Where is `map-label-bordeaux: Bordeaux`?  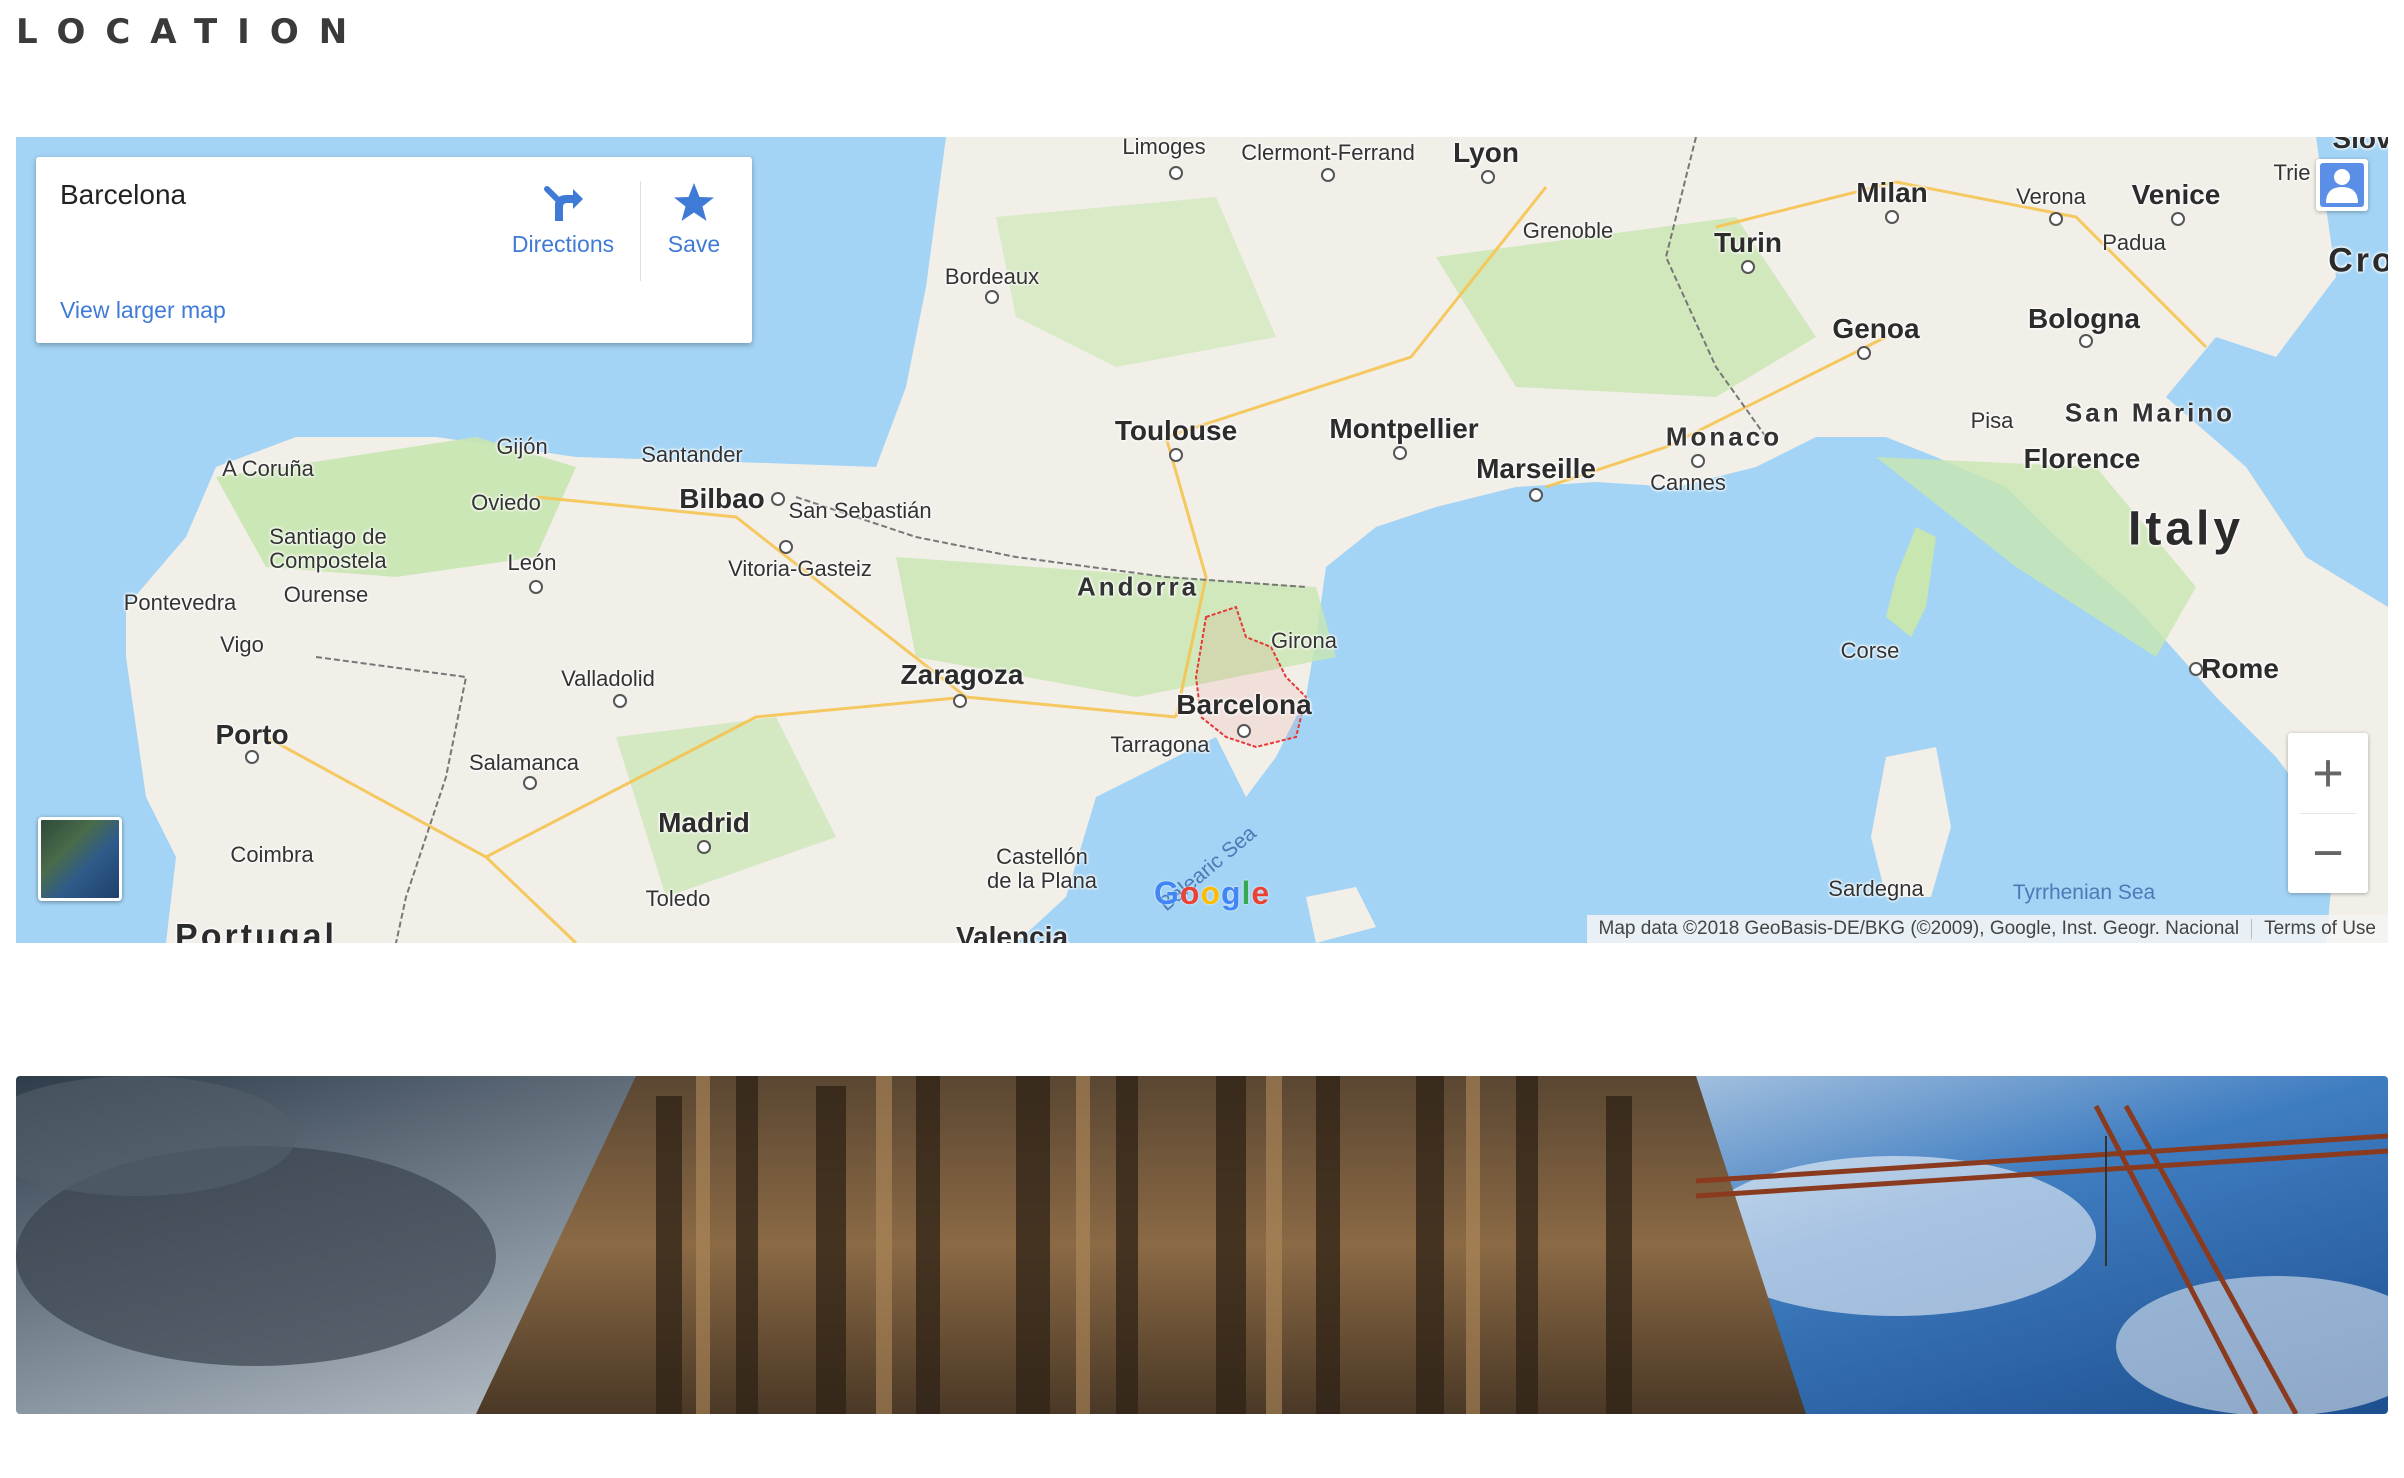
map-label-bordeaux: Bordeaux is located at coordinates (992, 276).